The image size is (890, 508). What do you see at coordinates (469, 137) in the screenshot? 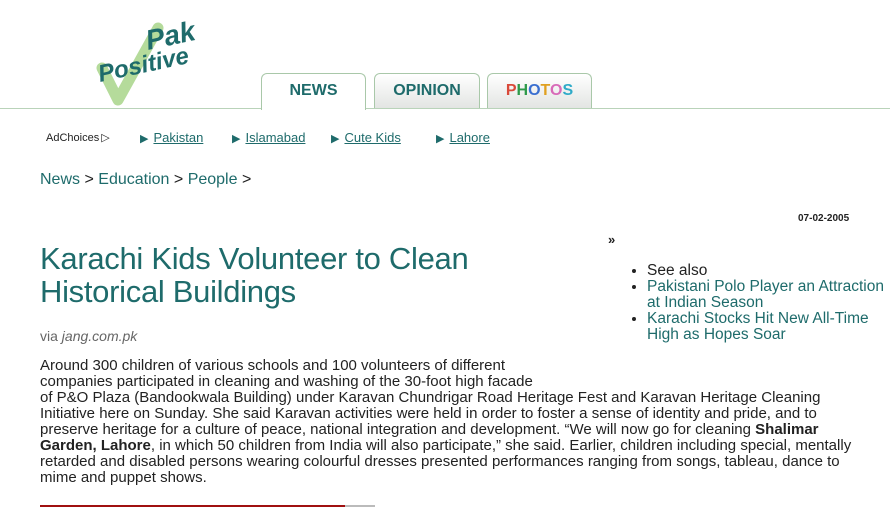
I see `ad-link-label: Lahore` at bounding box center [469, 137].